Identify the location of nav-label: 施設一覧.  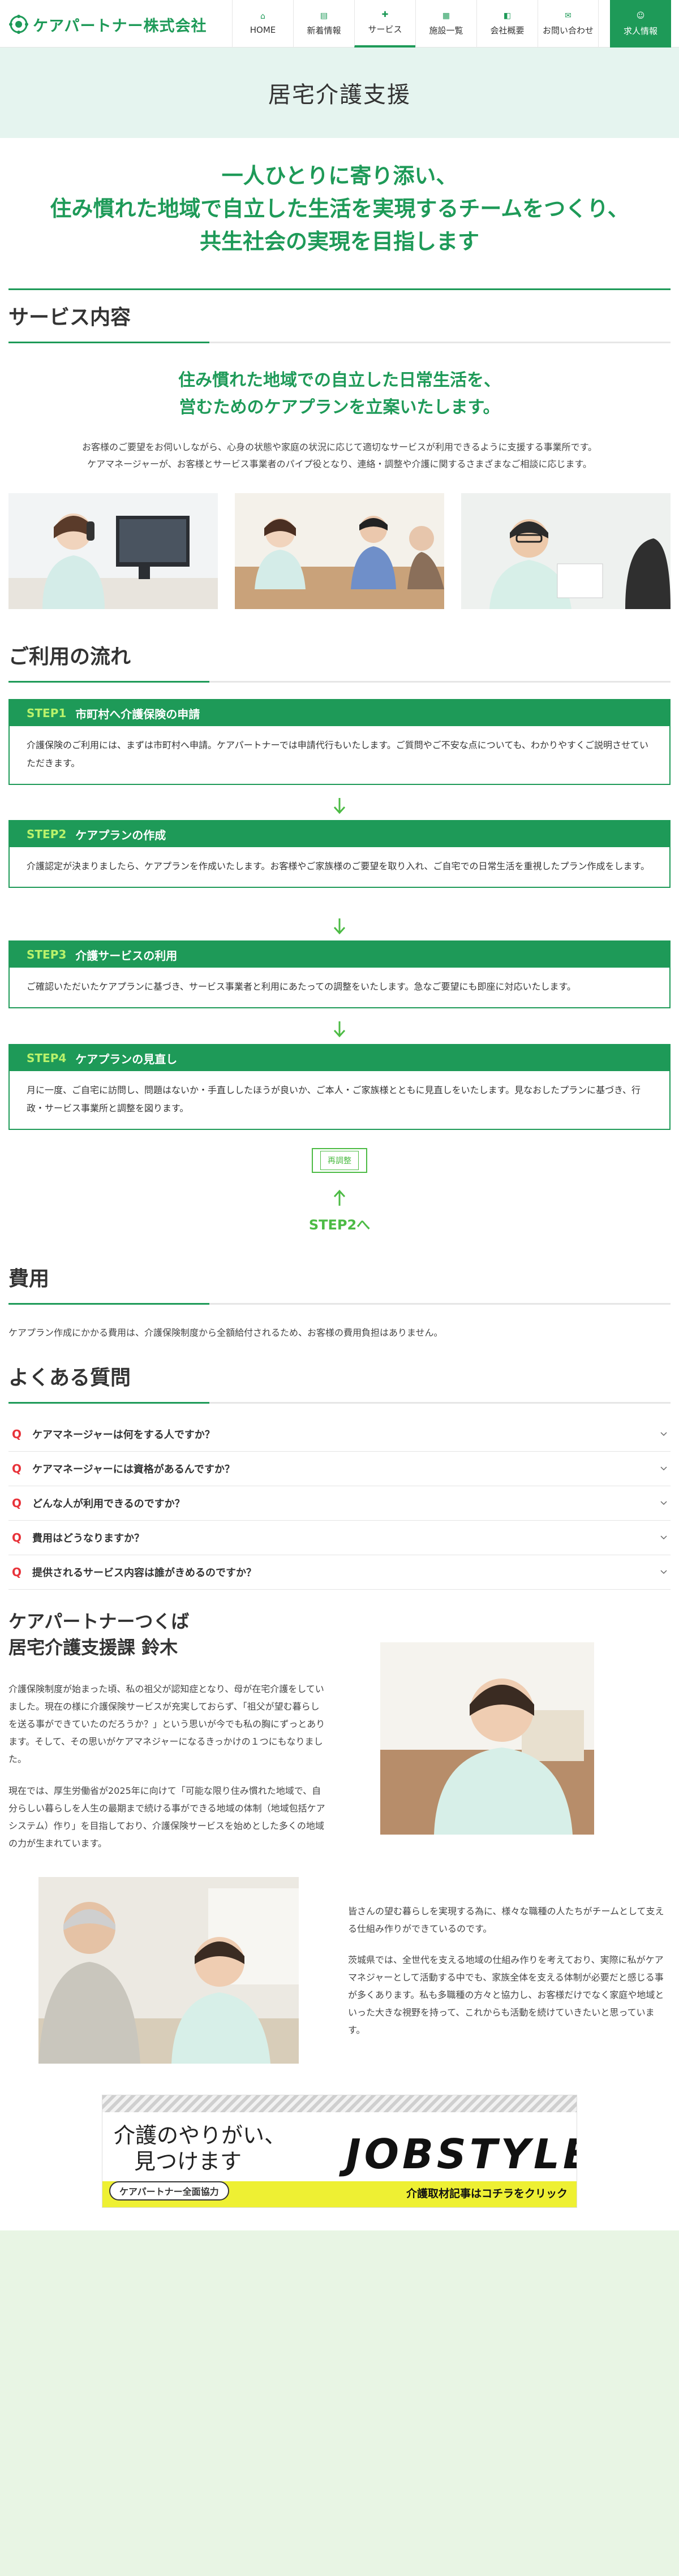
(446, 31).